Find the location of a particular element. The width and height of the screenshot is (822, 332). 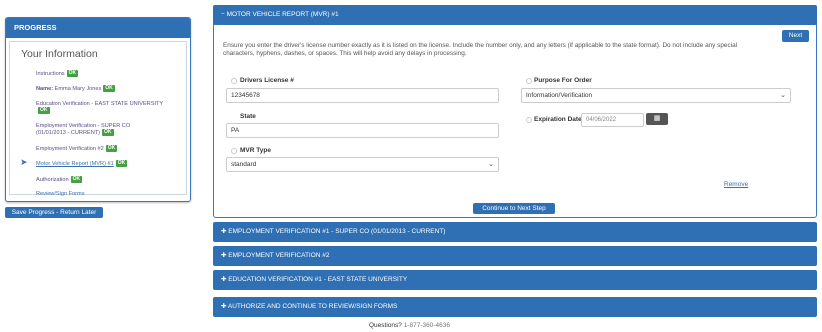

calendar-icon: ▦ is located at coordinates (657, 119).